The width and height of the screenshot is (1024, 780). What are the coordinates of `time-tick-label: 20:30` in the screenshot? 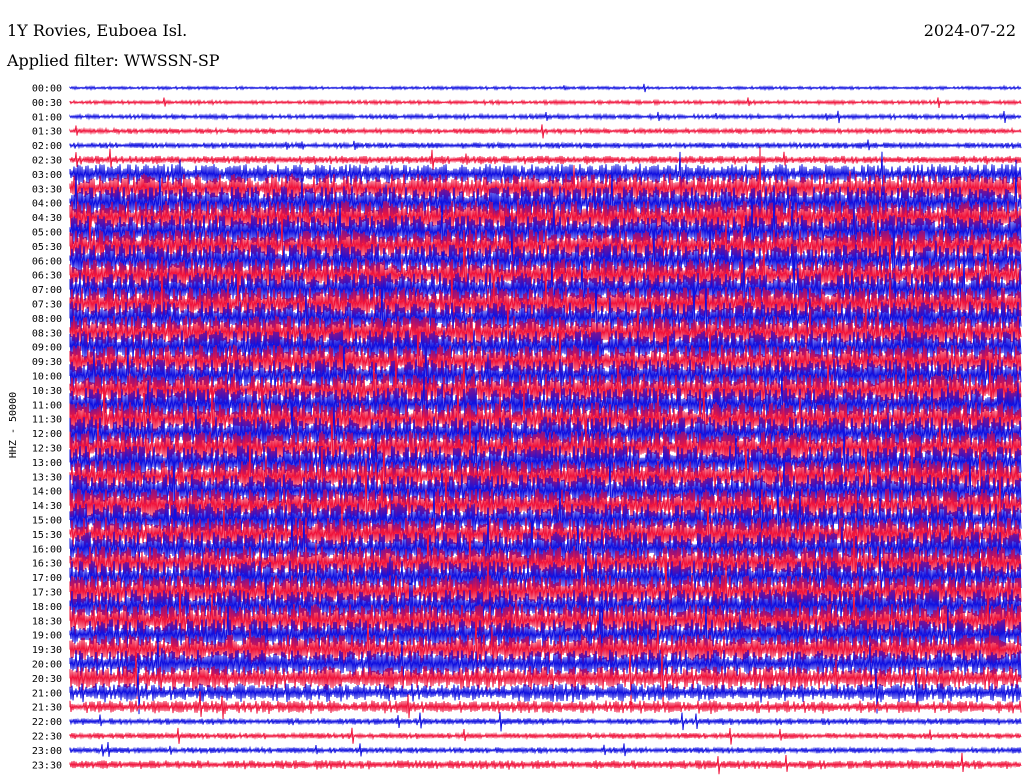 It's located at (47, 679).